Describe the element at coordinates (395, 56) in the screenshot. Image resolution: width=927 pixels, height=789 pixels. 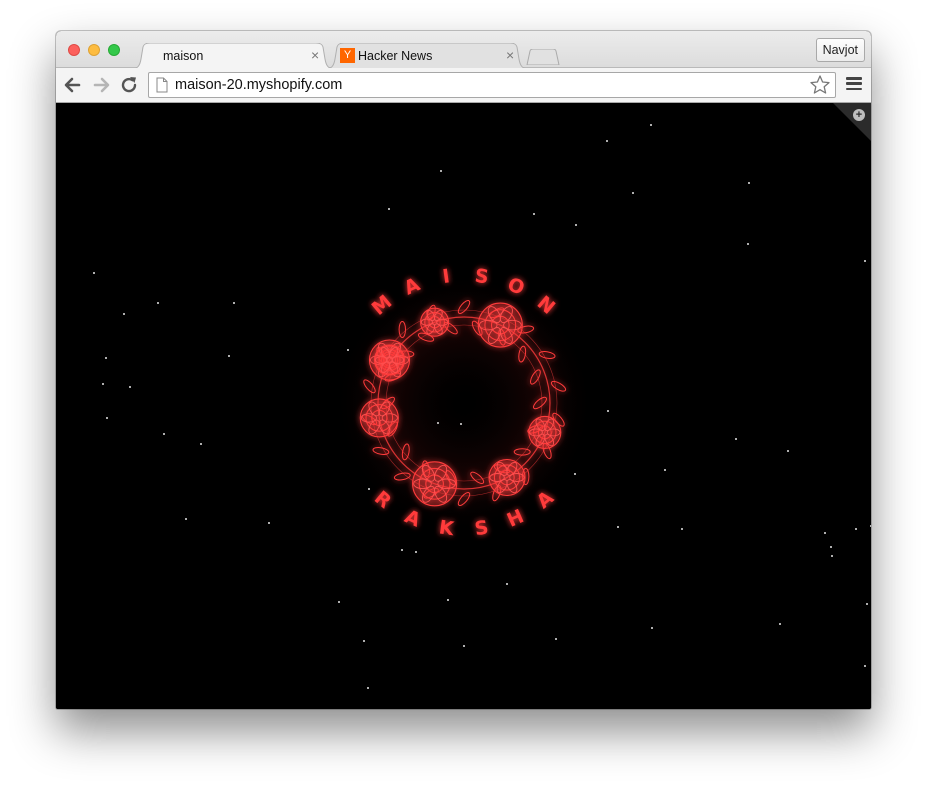
I see `tab-title: Hacker News` at that location.